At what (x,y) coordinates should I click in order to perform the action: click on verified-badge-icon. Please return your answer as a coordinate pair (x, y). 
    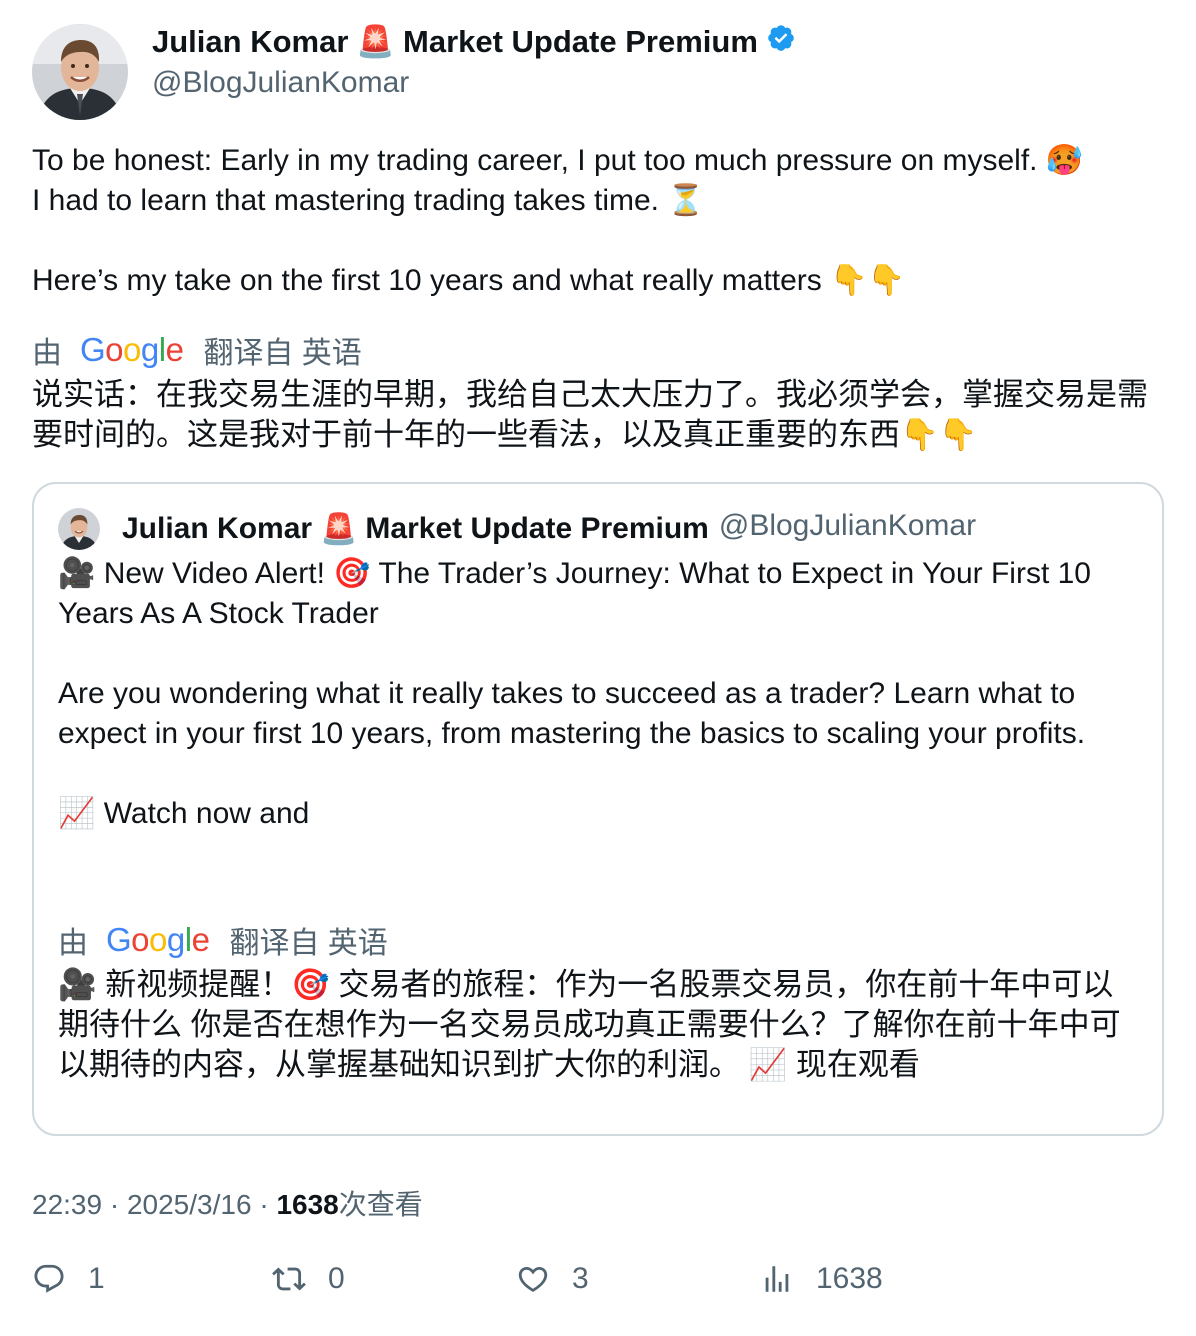
    Looking at the image, I should click on (781, 42).